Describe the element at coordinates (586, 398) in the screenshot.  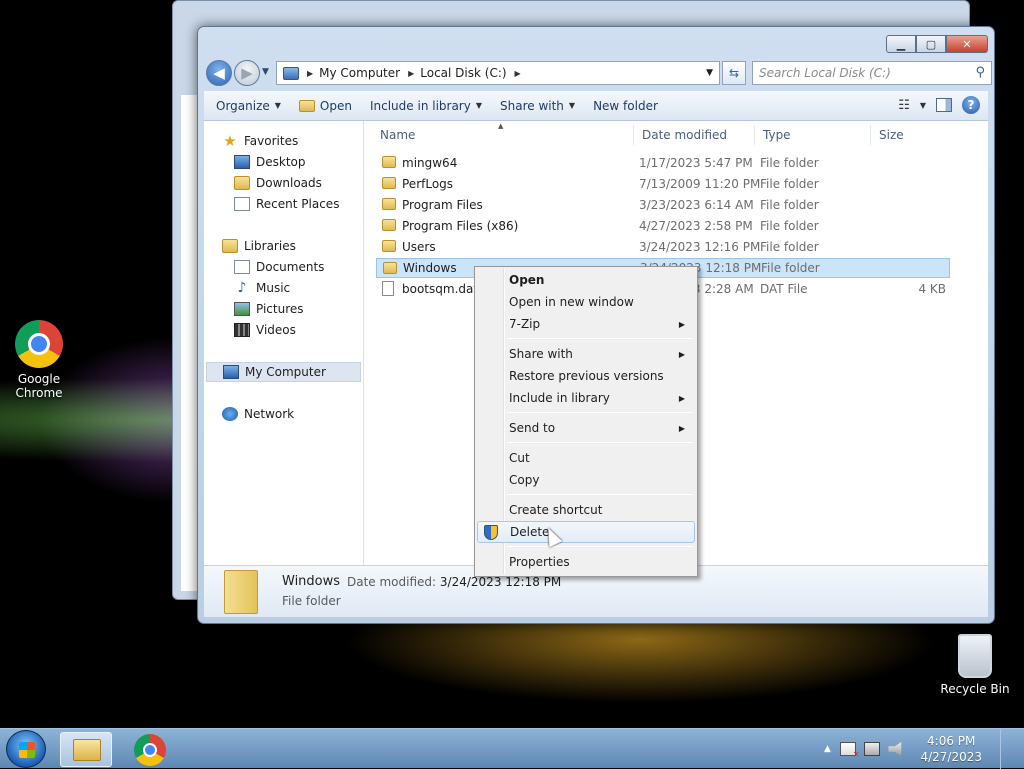
I see `menu-item-include-in-library: Include in library ▶` at that location.